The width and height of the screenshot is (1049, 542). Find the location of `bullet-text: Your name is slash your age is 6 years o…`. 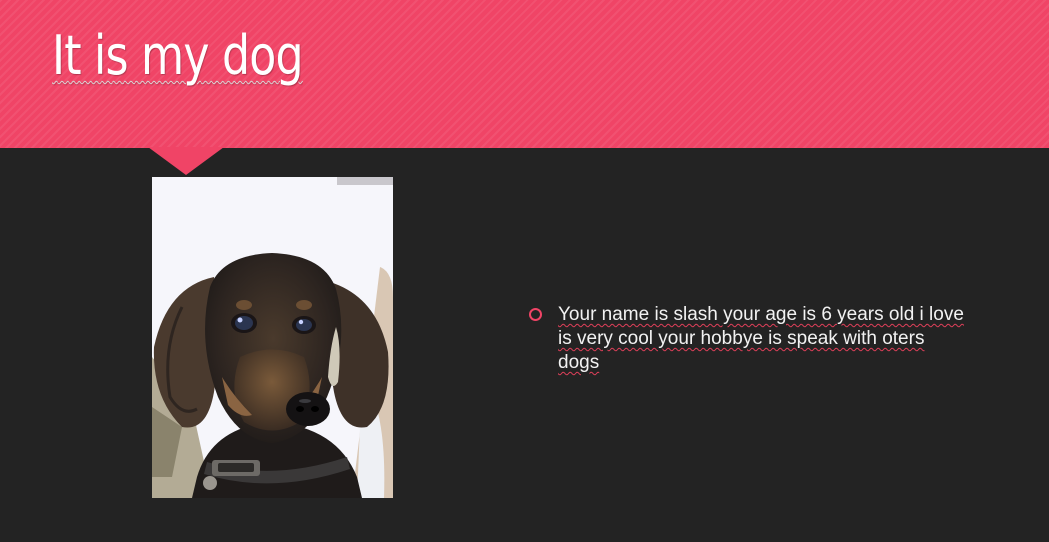

bullet-text: Your name is slash your age is 6 years o… is located at coordinates (763, 339).